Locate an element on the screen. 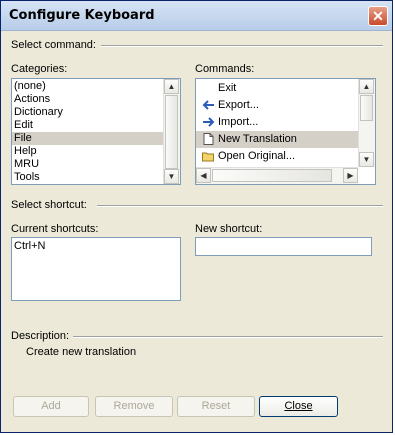 This screenshot has width=395, height=435. open-folder-icon is located at coordinates (208, 156).